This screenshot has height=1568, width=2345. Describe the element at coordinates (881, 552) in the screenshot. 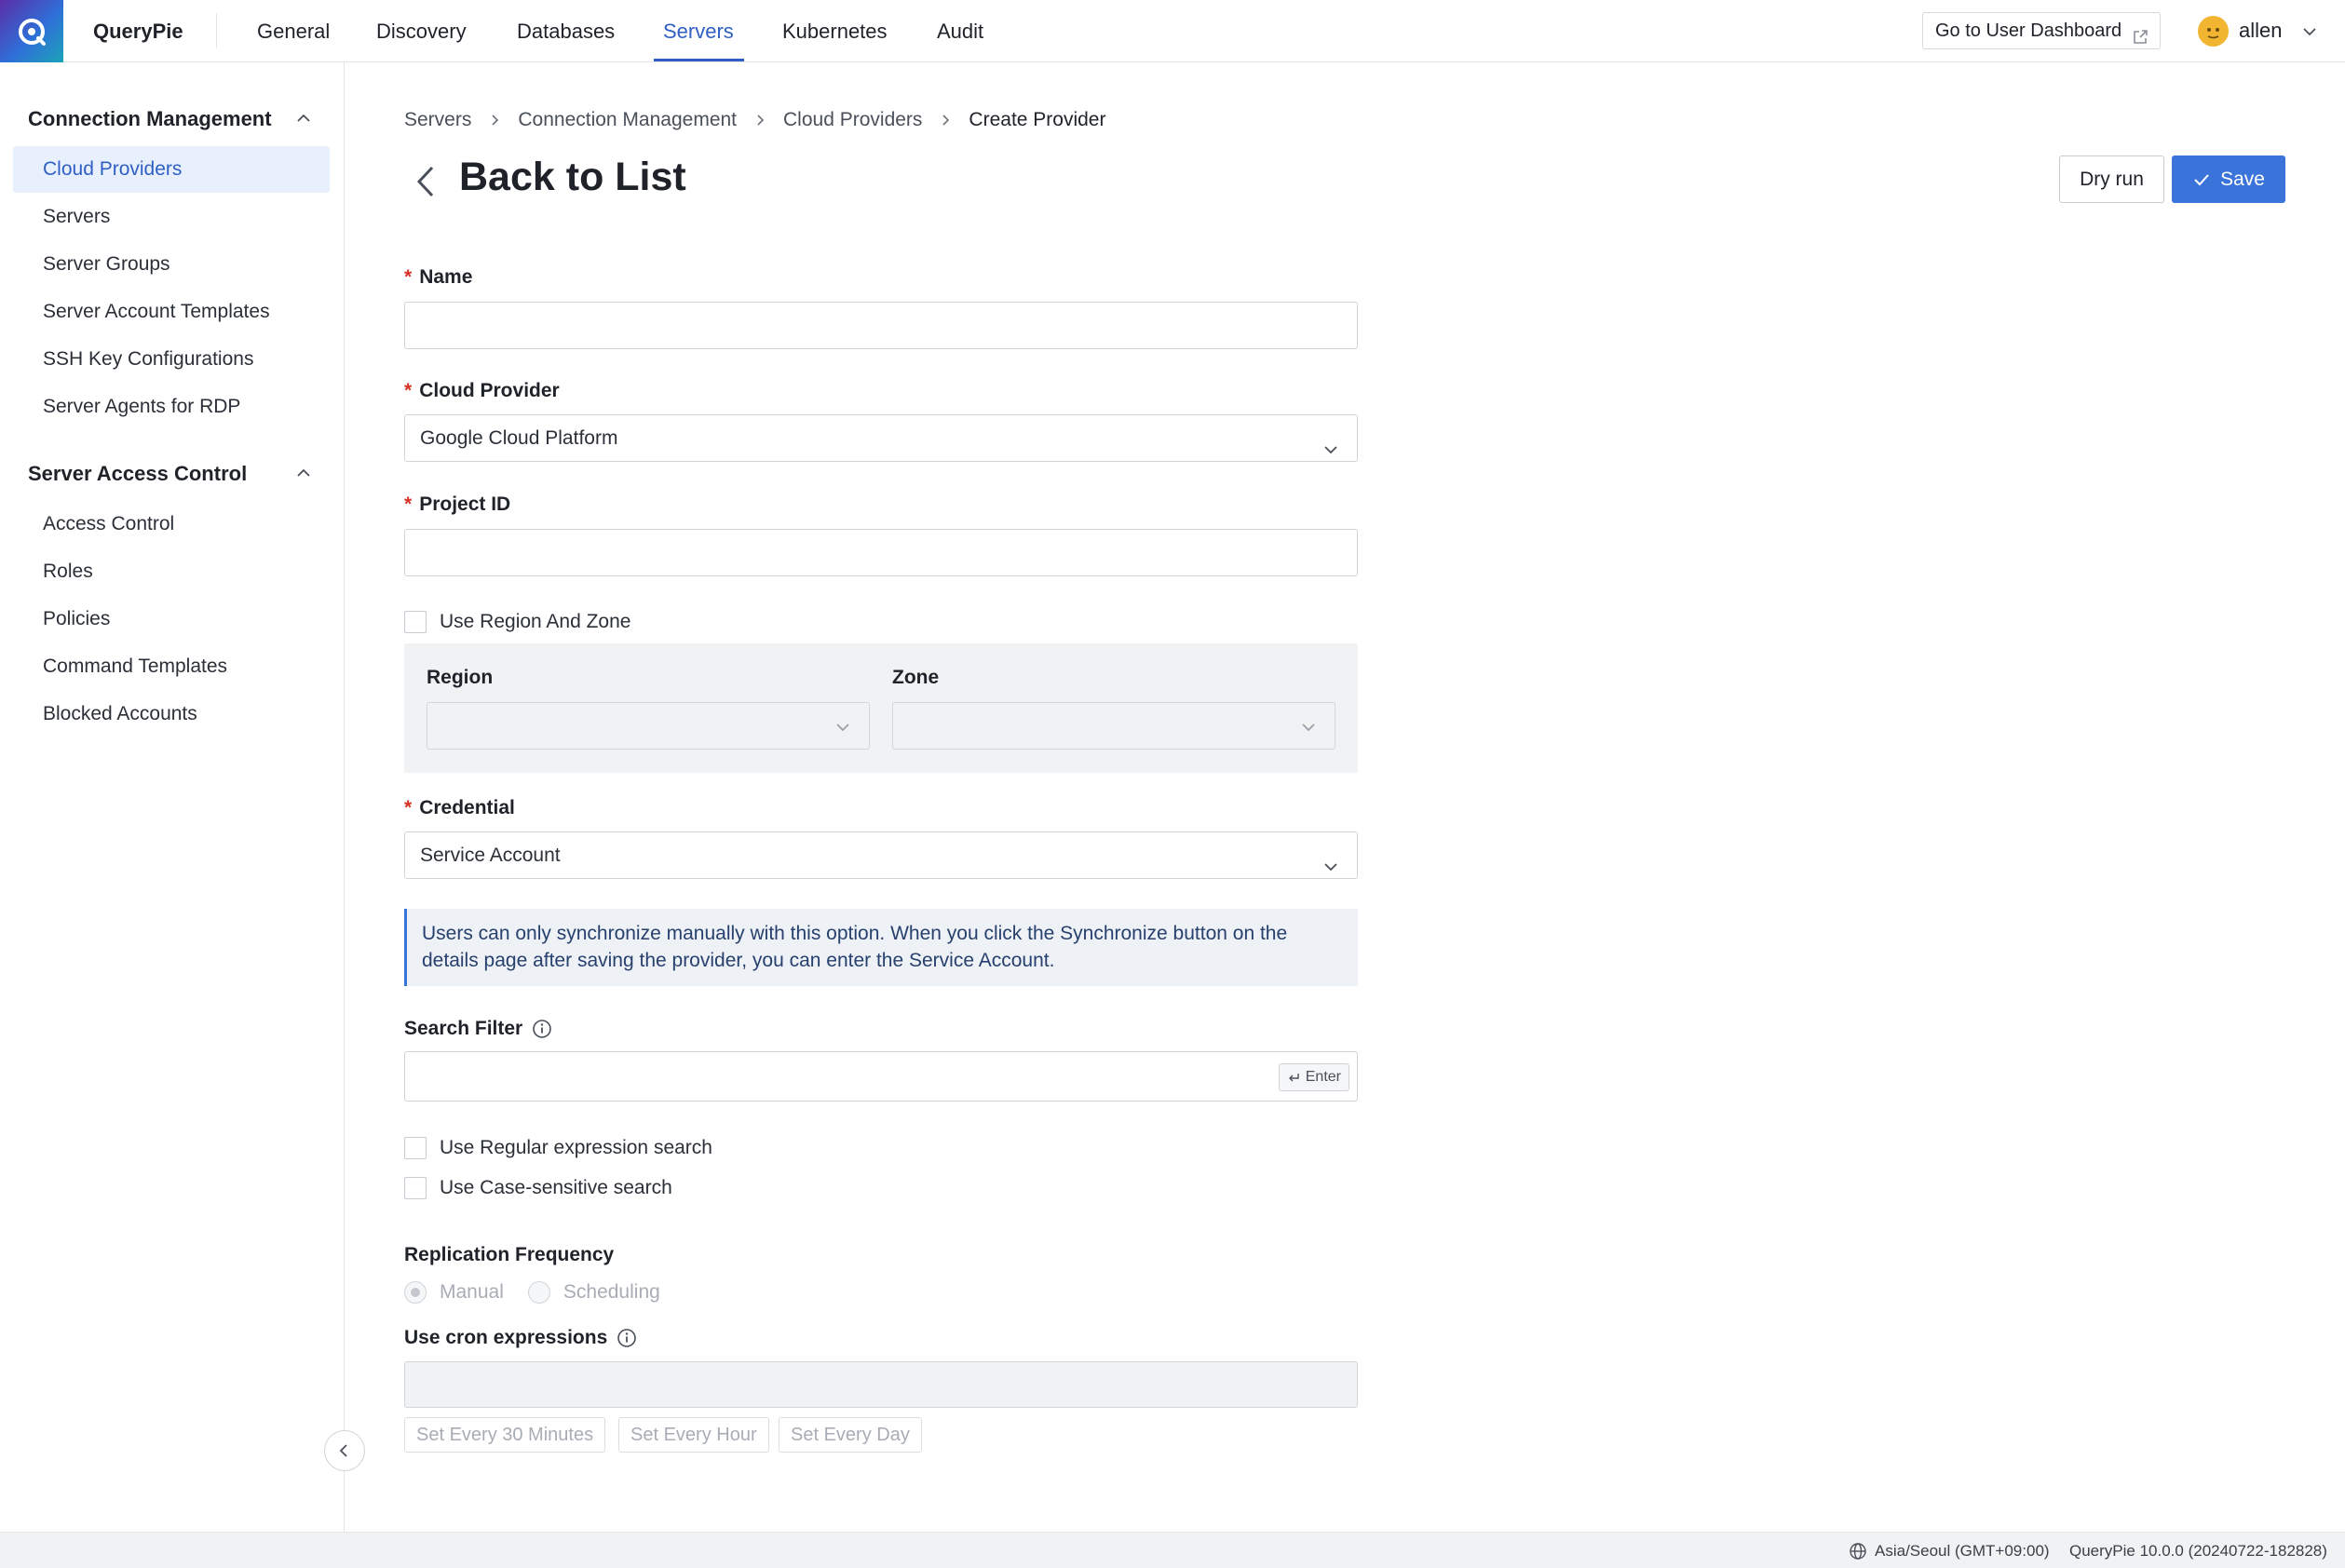

I see `project-id-input` at that location.